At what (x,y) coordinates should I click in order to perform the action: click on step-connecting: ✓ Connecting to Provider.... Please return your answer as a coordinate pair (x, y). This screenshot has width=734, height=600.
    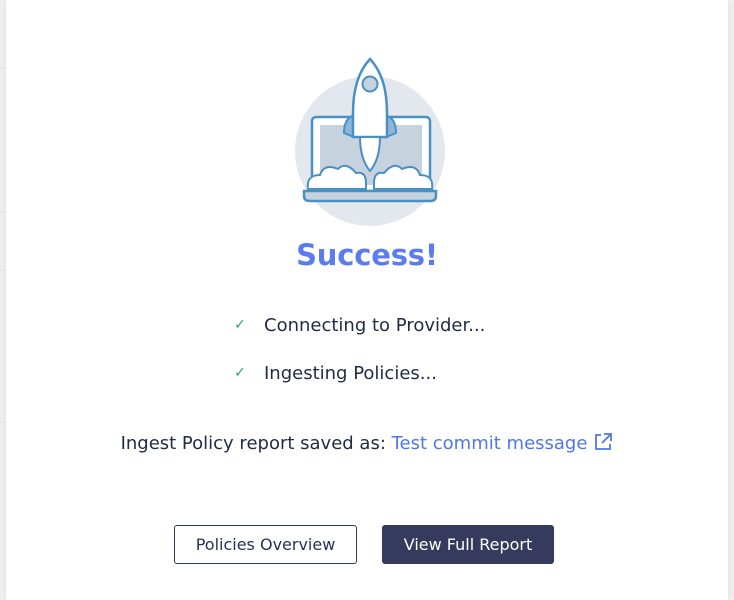
    Looking at the image, I should click on (359, 325).